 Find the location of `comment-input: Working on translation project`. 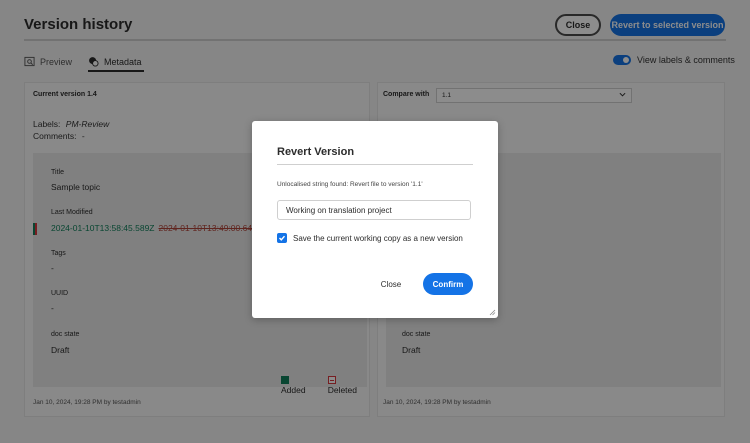

comment-input: Working on translation project is located at coordinates (374, 210).